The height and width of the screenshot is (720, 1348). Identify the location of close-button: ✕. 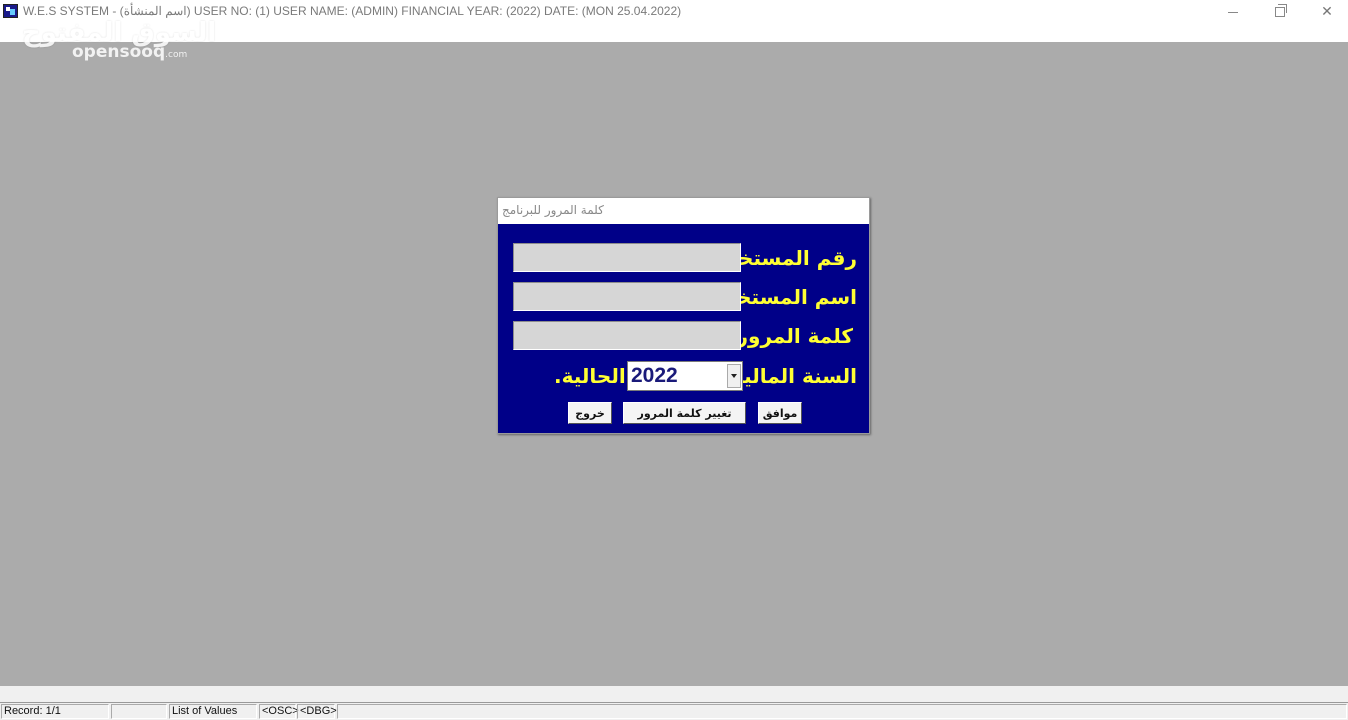
(1326, 12).